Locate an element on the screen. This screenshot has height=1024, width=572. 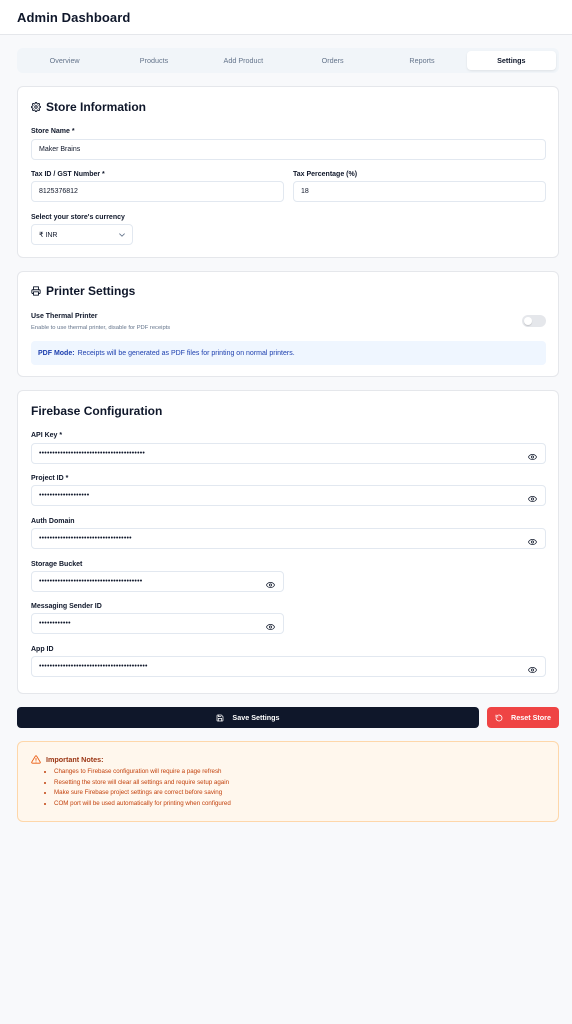
api-key-value: •••••••••••••••••••••••••••••••••••••••• is located at coordinates (92, 453).